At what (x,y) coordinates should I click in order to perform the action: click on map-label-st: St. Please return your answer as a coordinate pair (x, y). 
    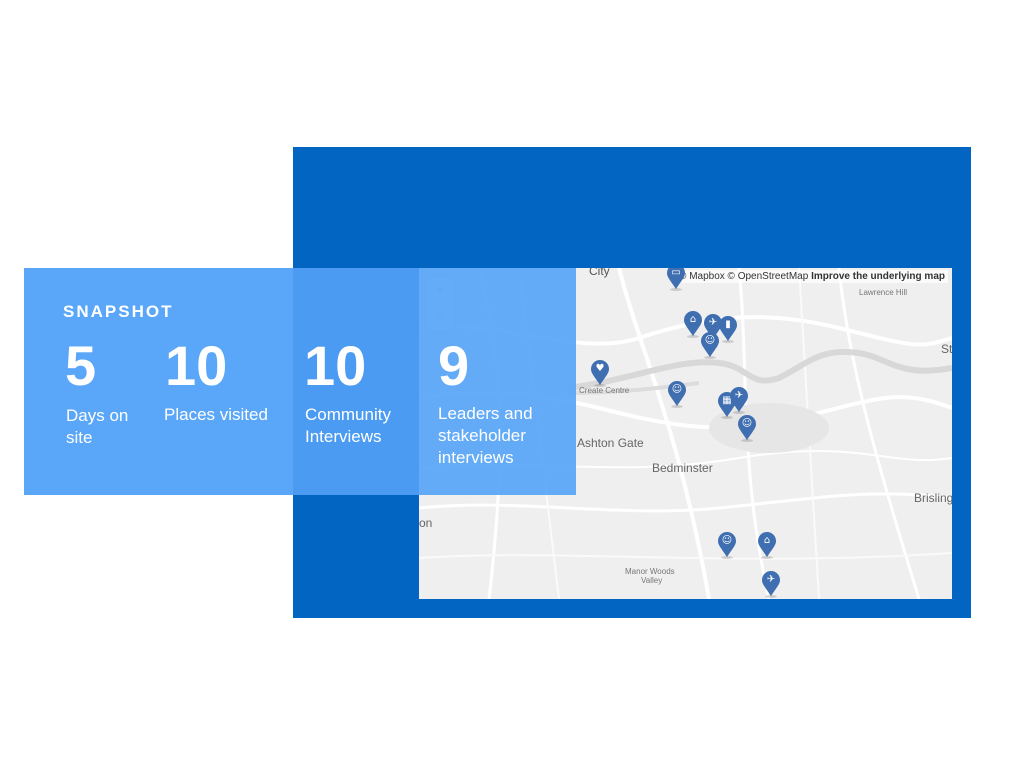
    Looking at the image, I should click on (946, 349).